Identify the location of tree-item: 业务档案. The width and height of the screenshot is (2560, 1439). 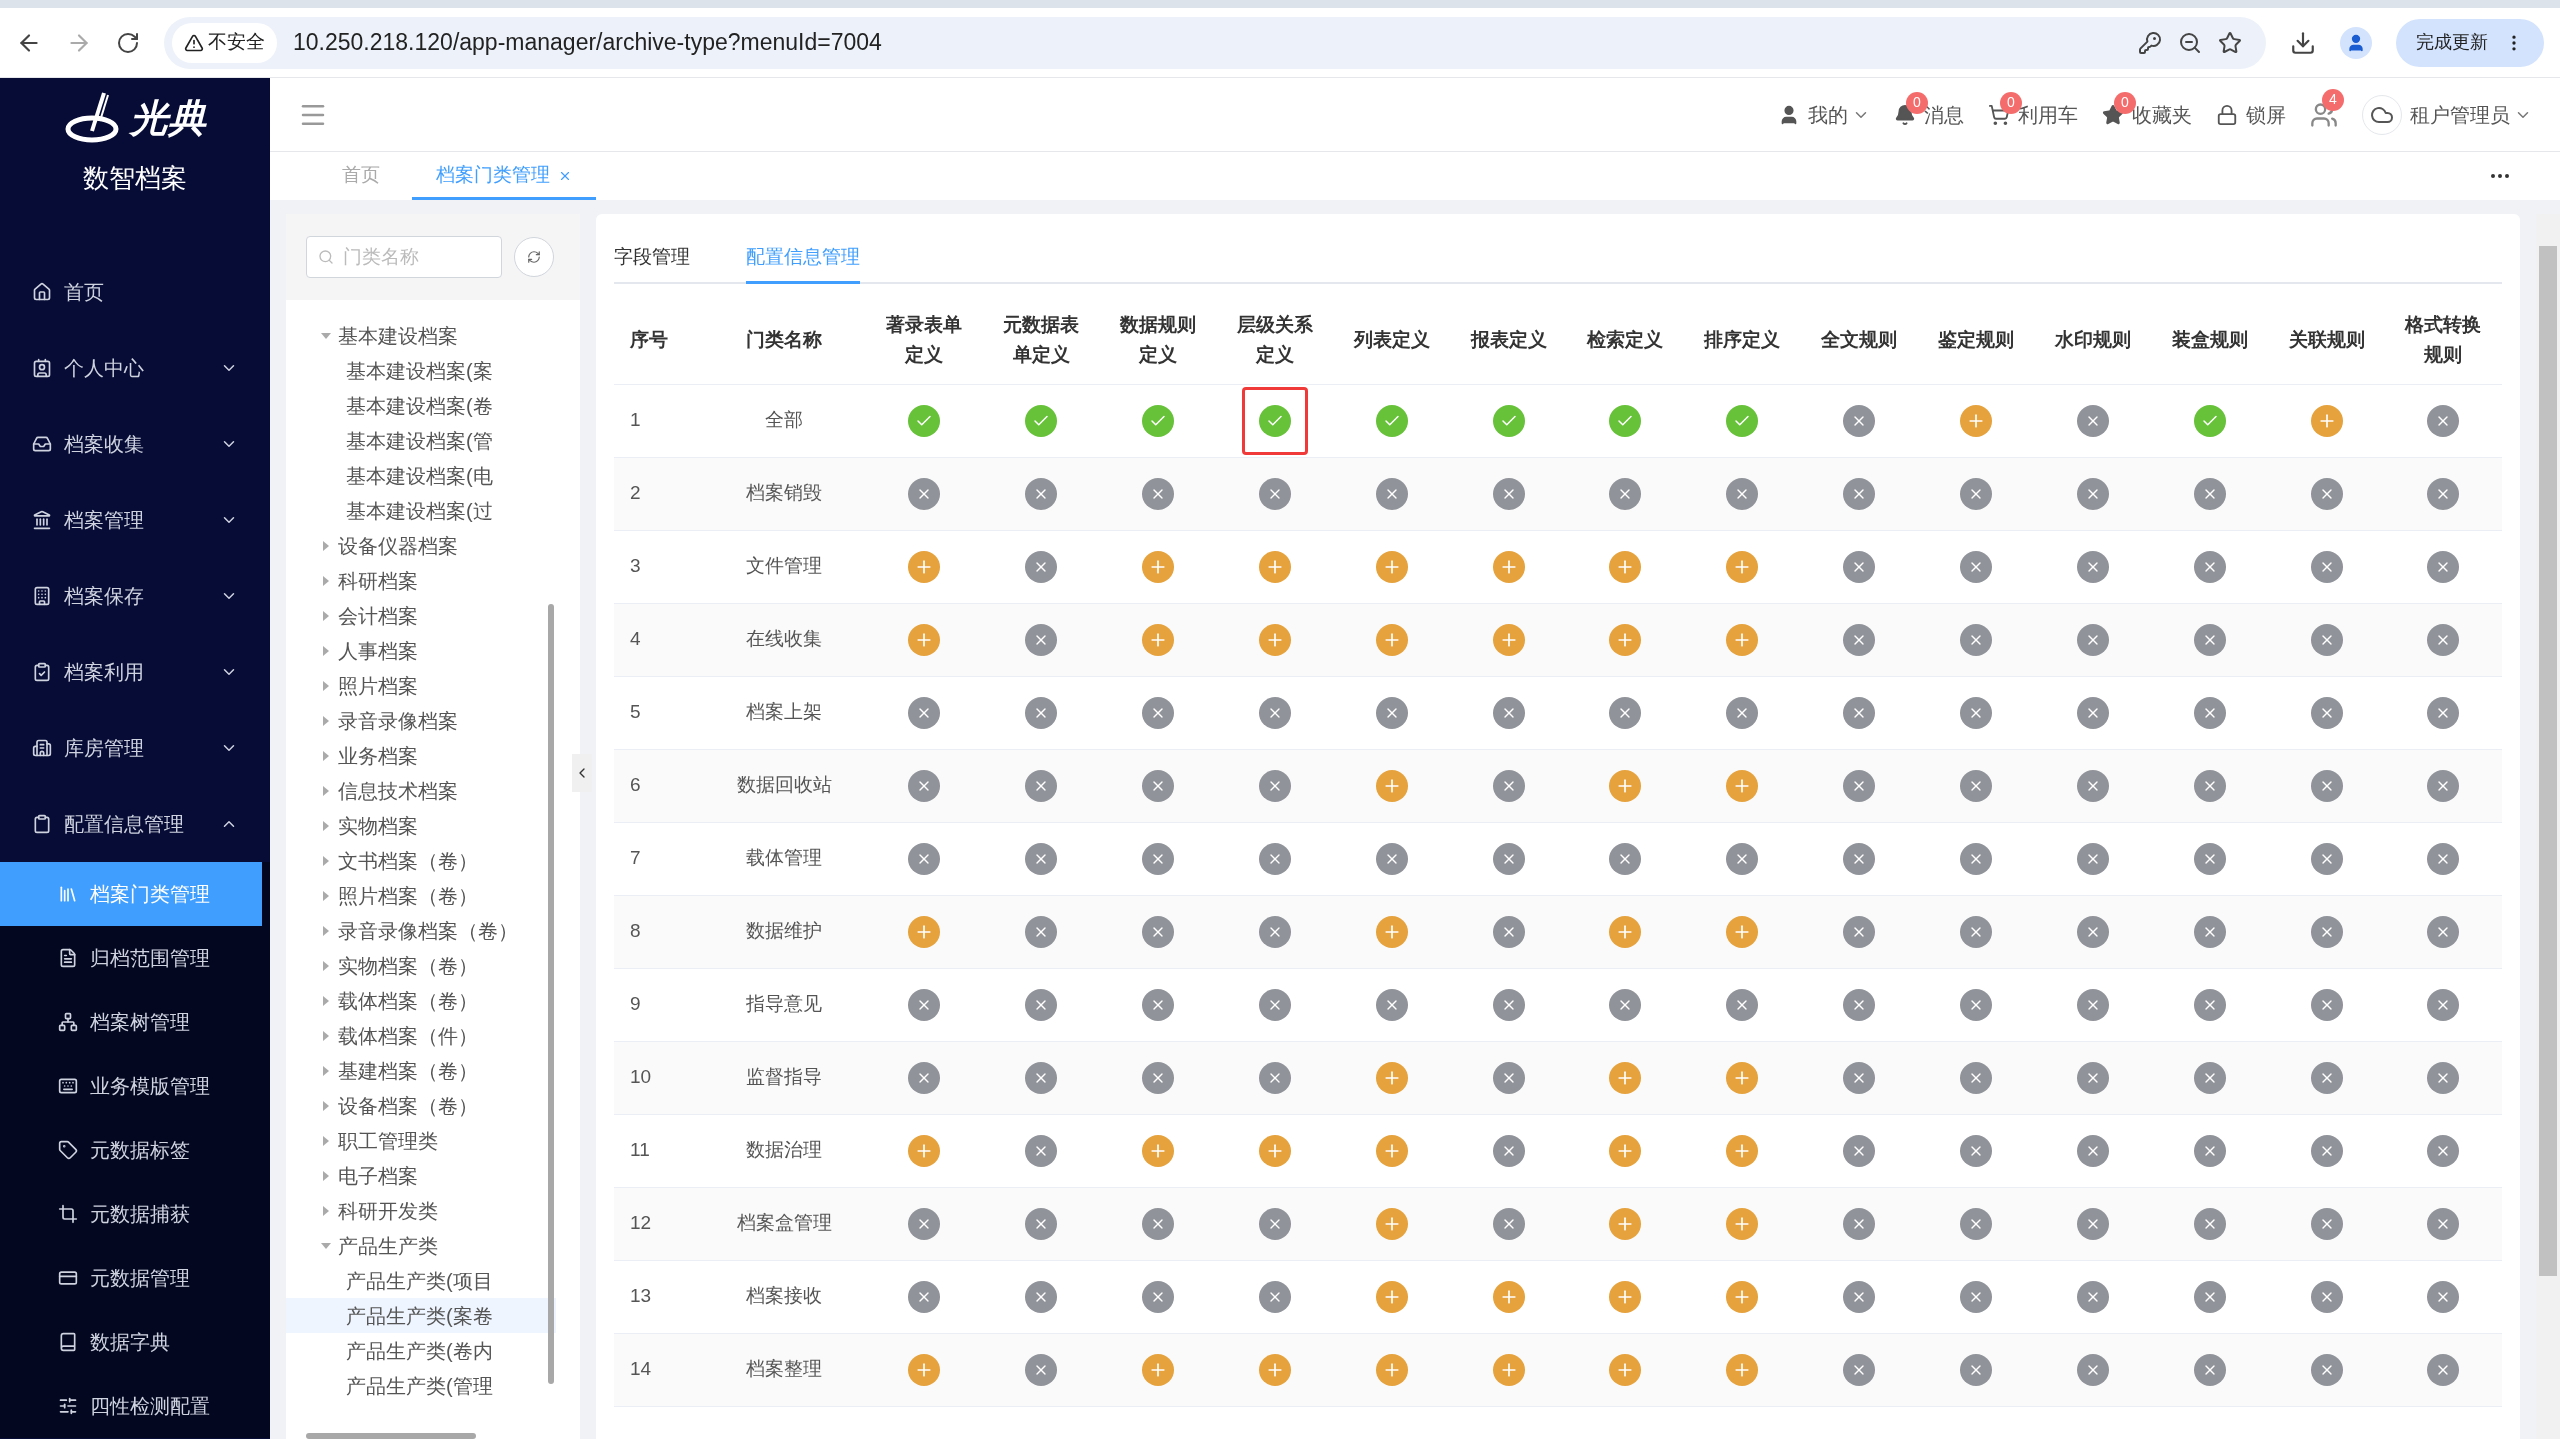
(421, 755).